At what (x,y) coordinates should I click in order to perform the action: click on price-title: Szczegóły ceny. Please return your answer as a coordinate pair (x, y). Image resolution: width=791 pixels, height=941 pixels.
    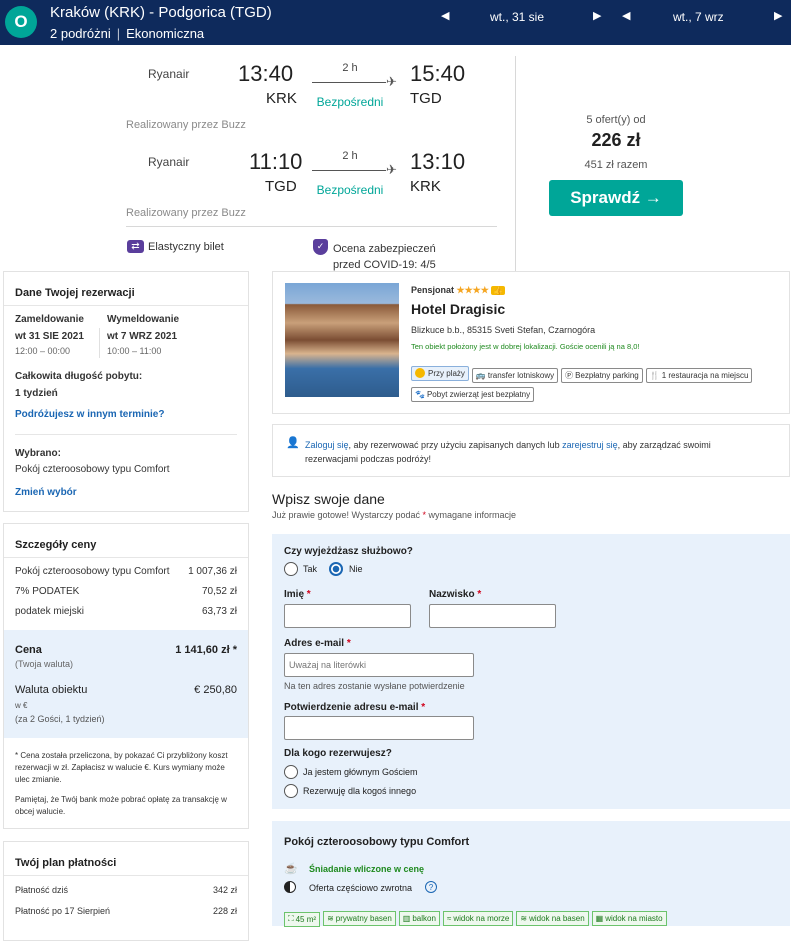
    Looking at the image, I should click on (56, 545).